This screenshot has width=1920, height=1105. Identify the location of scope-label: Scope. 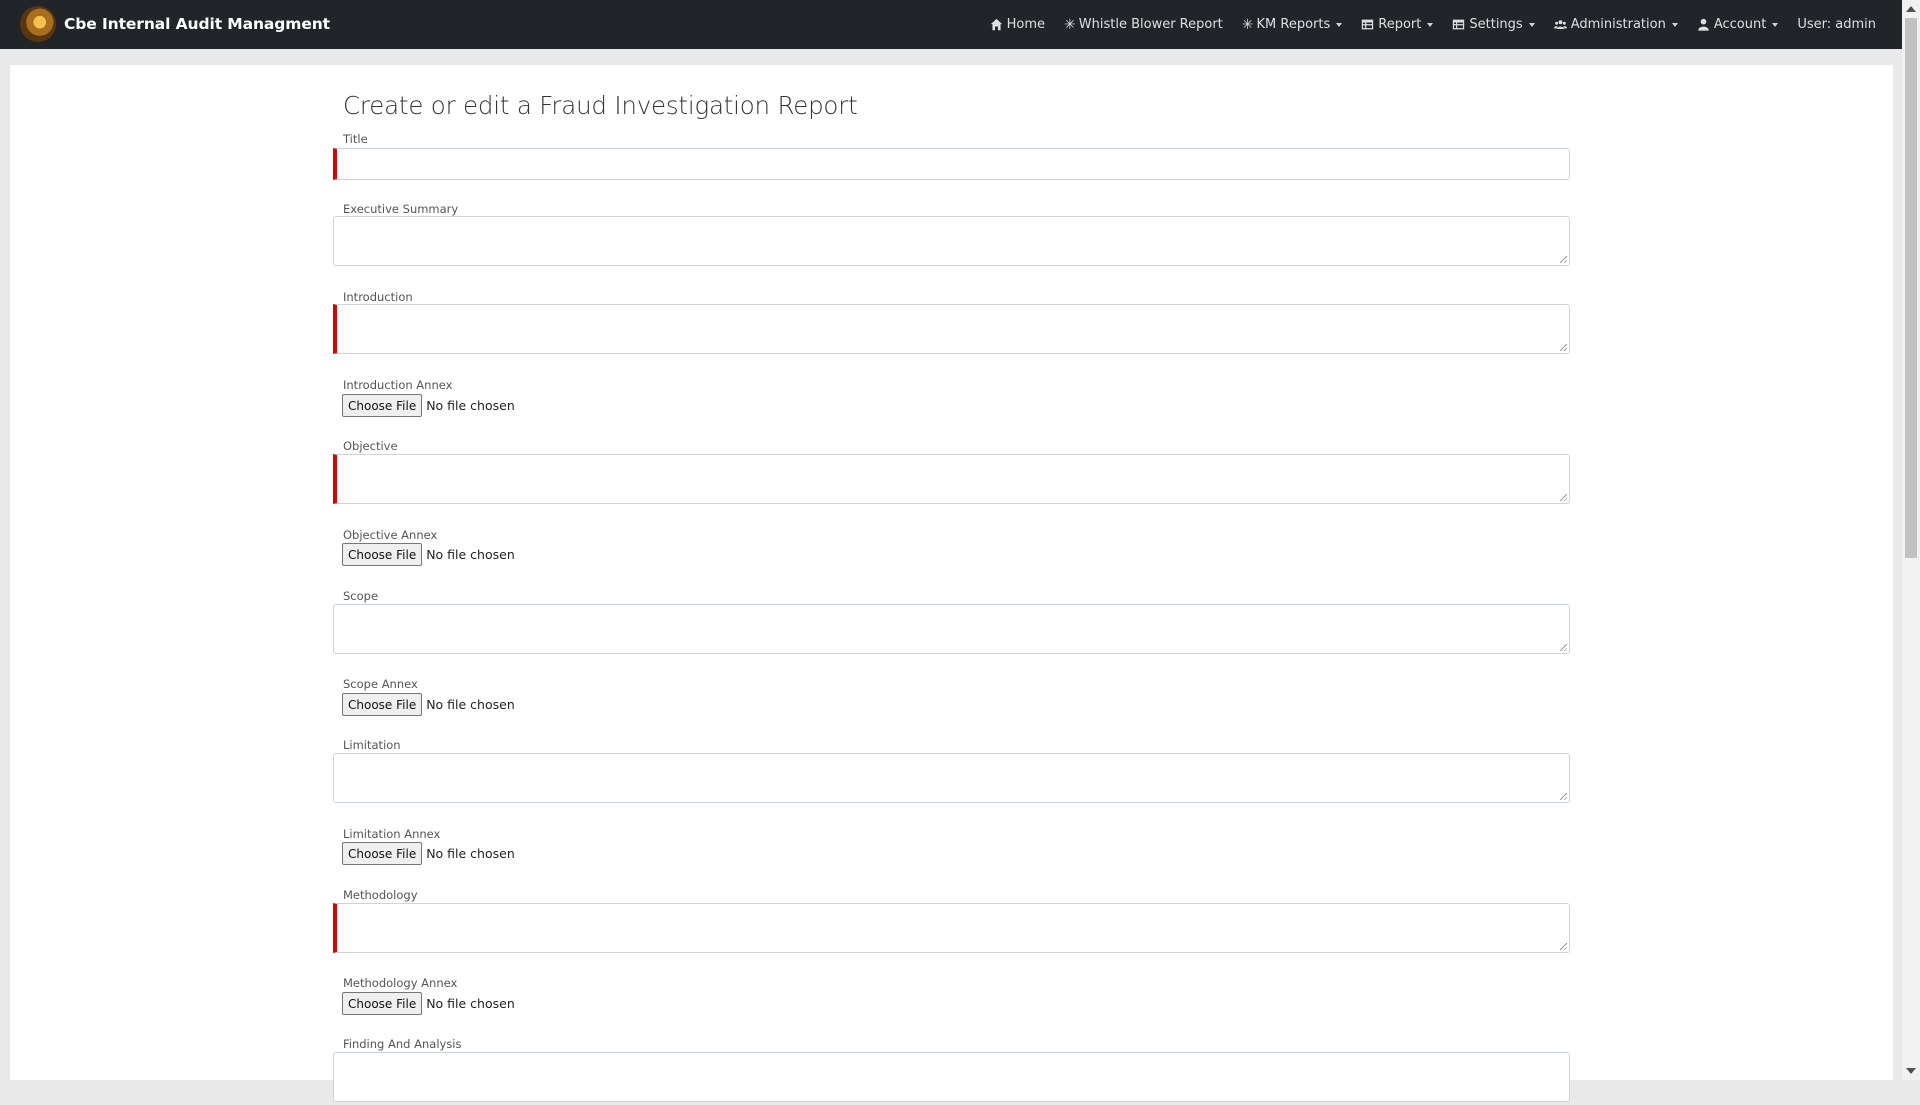
(361, 596).